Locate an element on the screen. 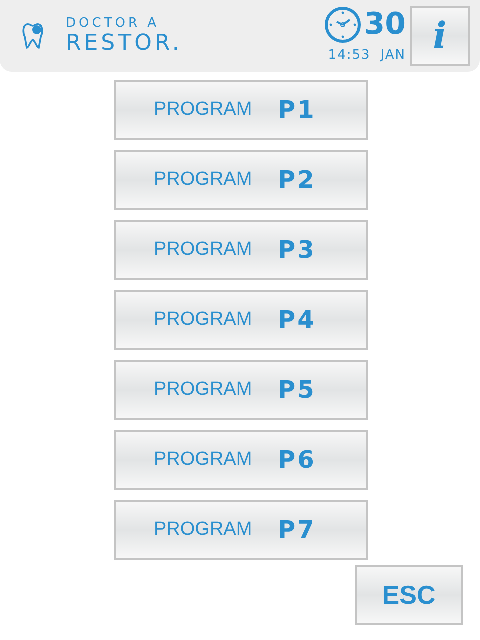  brand-name: DOCTOR A is located at coordinates (113, 23).